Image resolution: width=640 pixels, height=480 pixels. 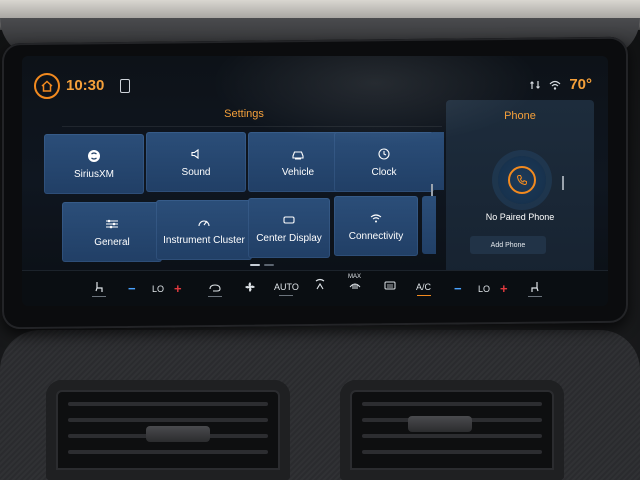 What do you see at coordinates (125, 86) in the screenshot?
I see `phone-status-icon` at bounding box center [125, 86].